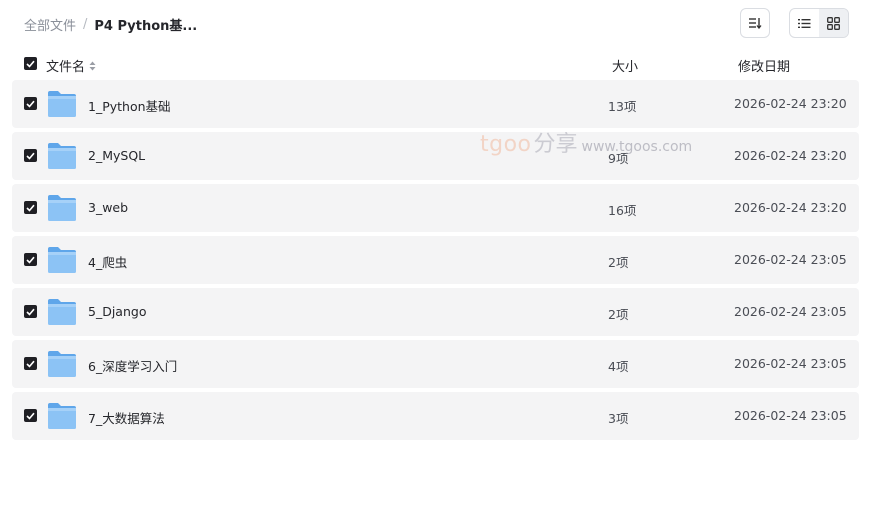 Image resolution: width=874 pixels, height=514 pixels. I want to click on list-view-button, so click(804, 23).